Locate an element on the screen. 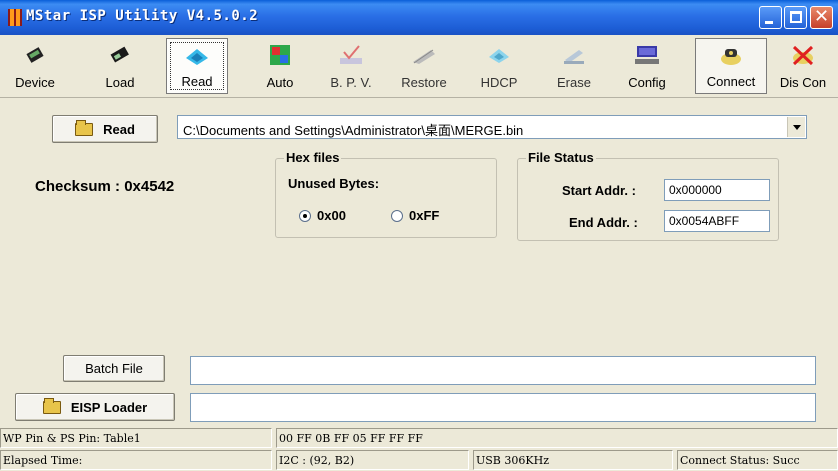 This screenshot has width=838, height=471. device-button: Device is located at coordinates (35, 66).